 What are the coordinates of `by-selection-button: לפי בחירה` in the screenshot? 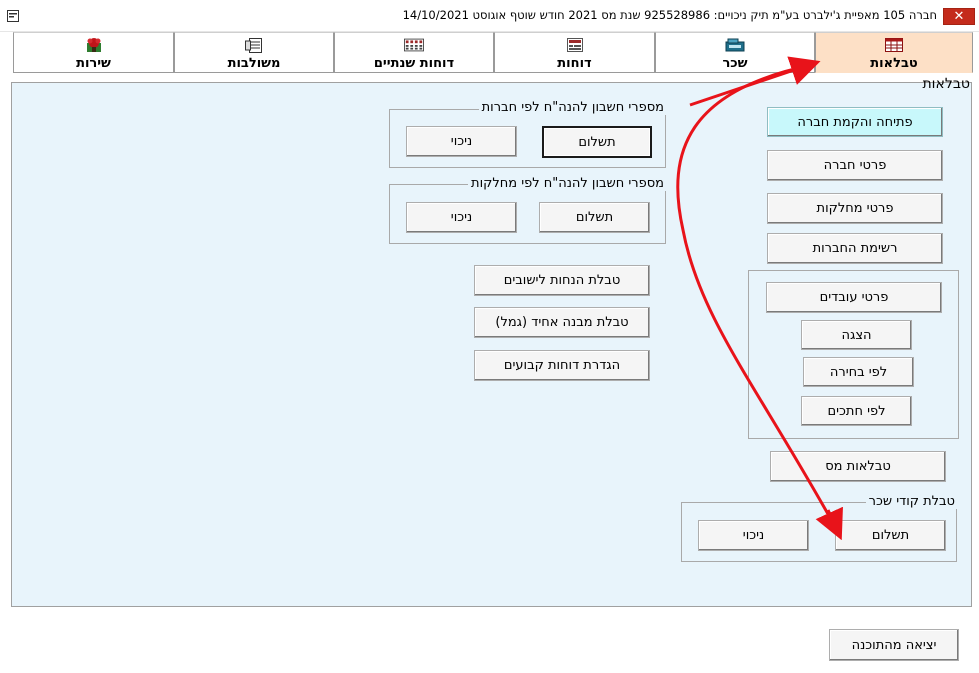 It's located at (858, 372).